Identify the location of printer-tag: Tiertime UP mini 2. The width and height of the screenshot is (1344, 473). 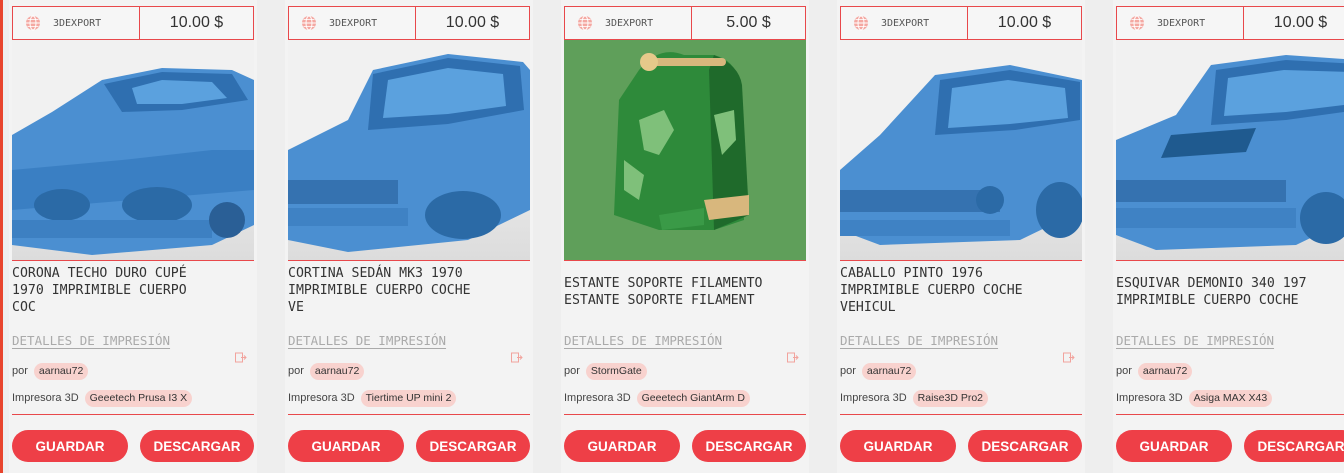
(408, 398).